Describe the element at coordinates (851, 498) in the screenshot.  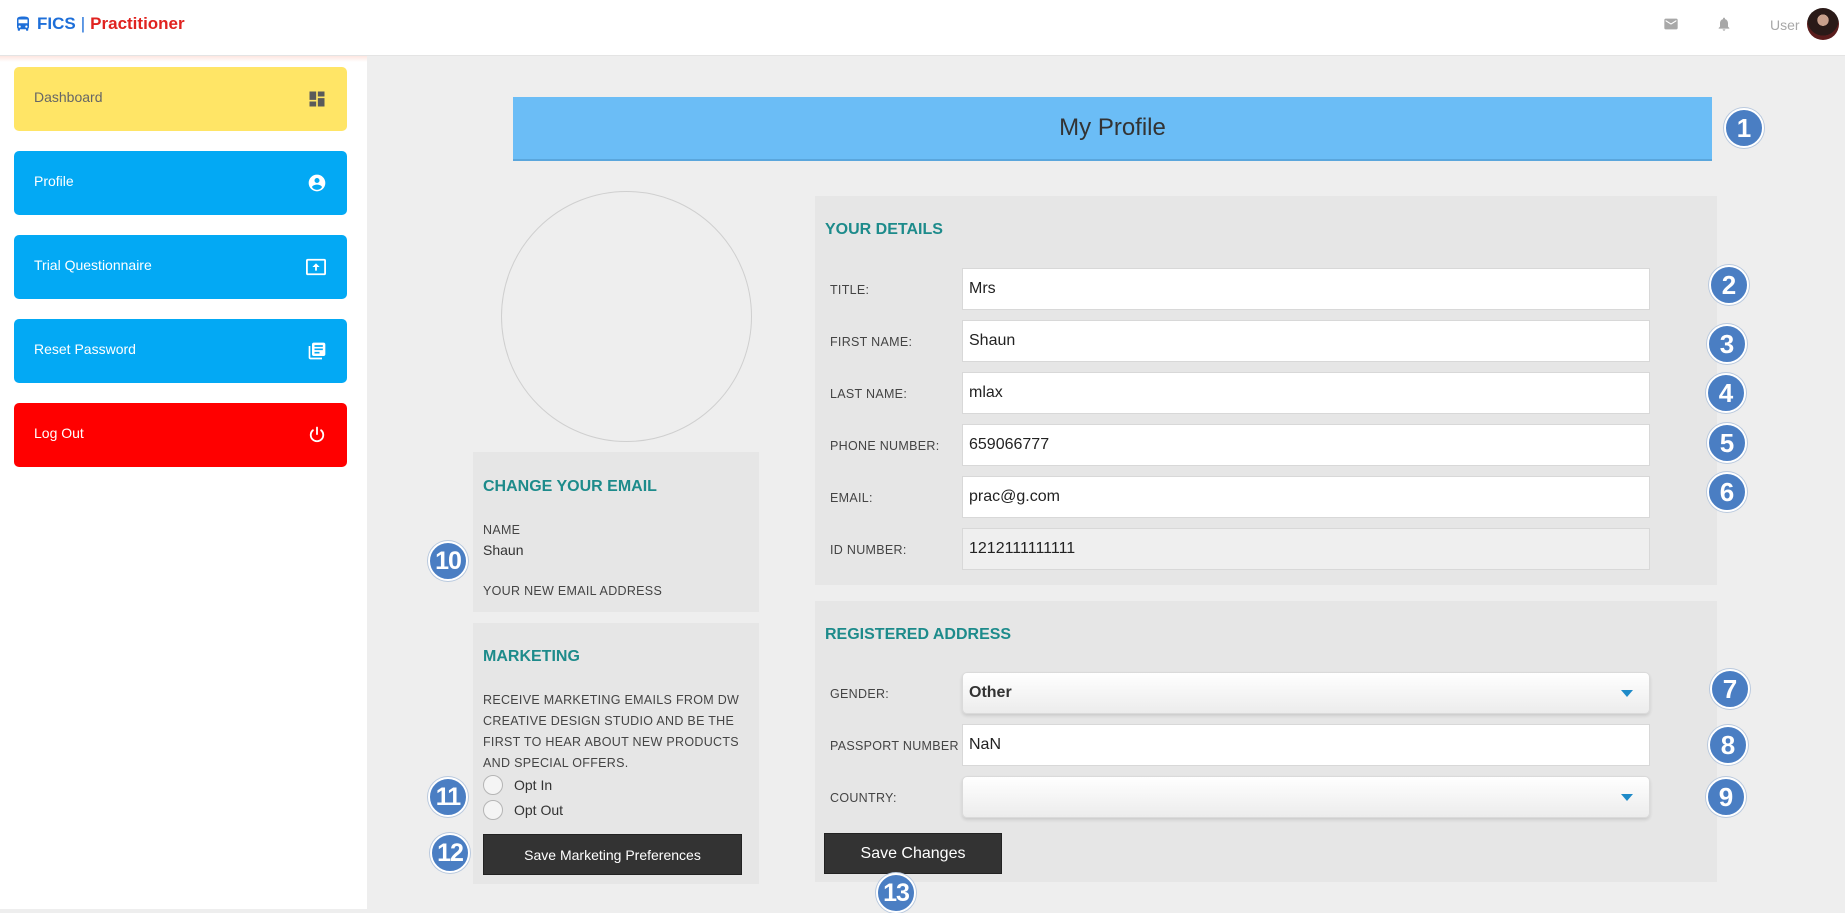
I see `email-label: EMAIL:` at that location.